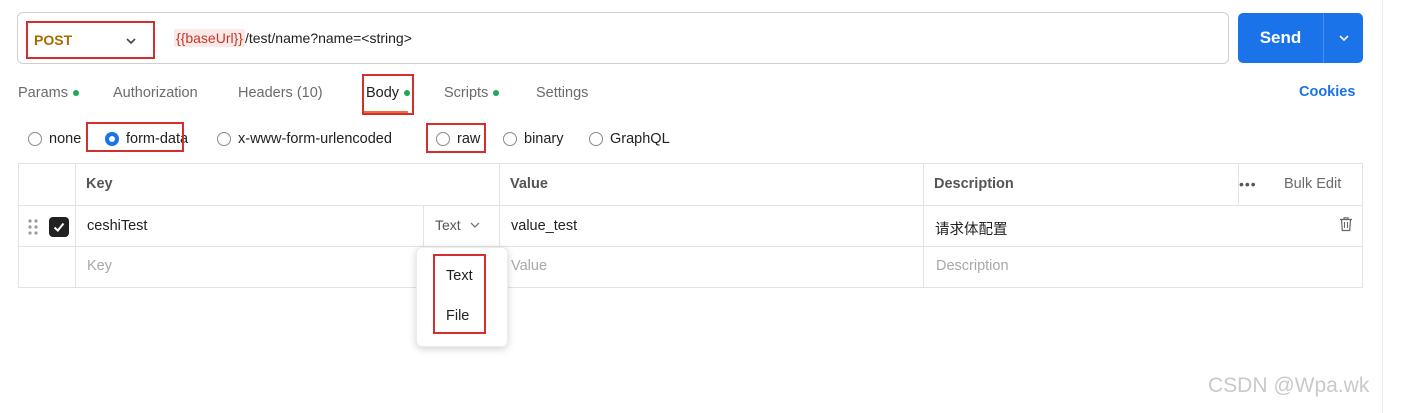 This screenshot has width=1405, height=413. I want to click on watermark: CSDN @Wpa.wk, so click(1289, 385).